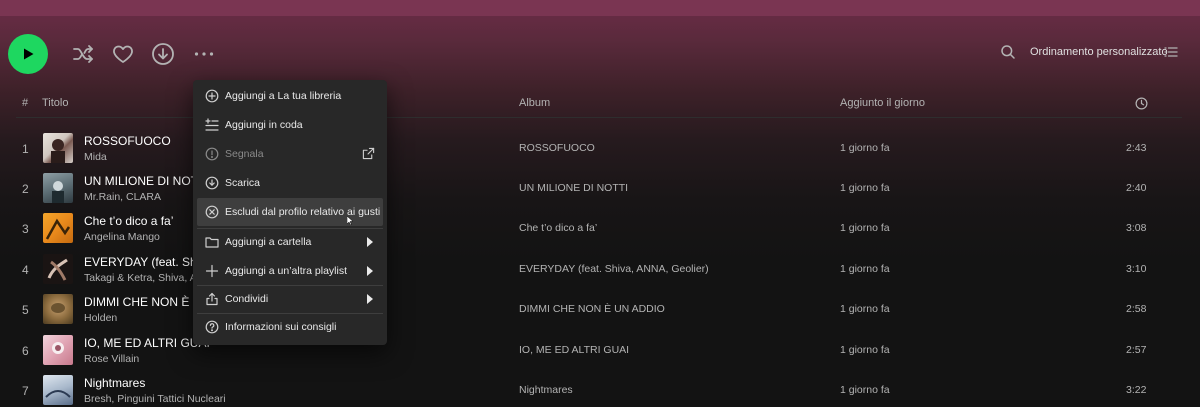 This screenshot has width=1200, height=407. What do you see at coordinates (1008, 52) in the screenshot?
I see `search-icon` at bounding box center [1008, 52].